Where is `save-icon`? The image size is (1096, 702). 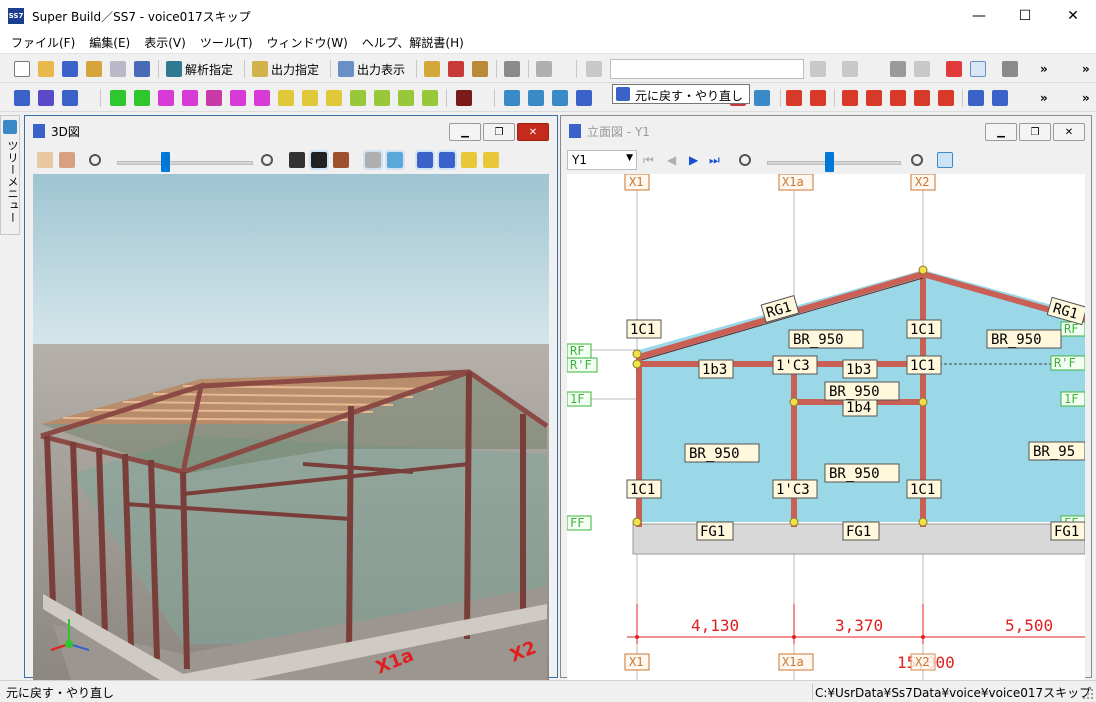
save-icon is located at coordinates (118, 69).